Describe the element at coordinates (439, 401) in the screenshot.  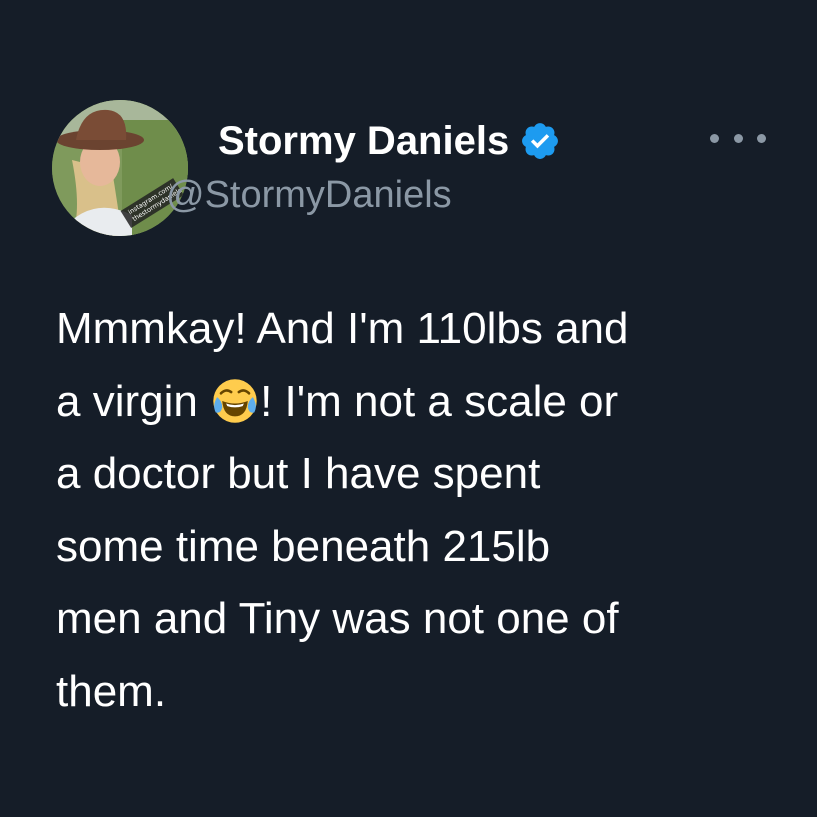
I see `tweet-line-segment: ! I'm not a scale or` at that location.